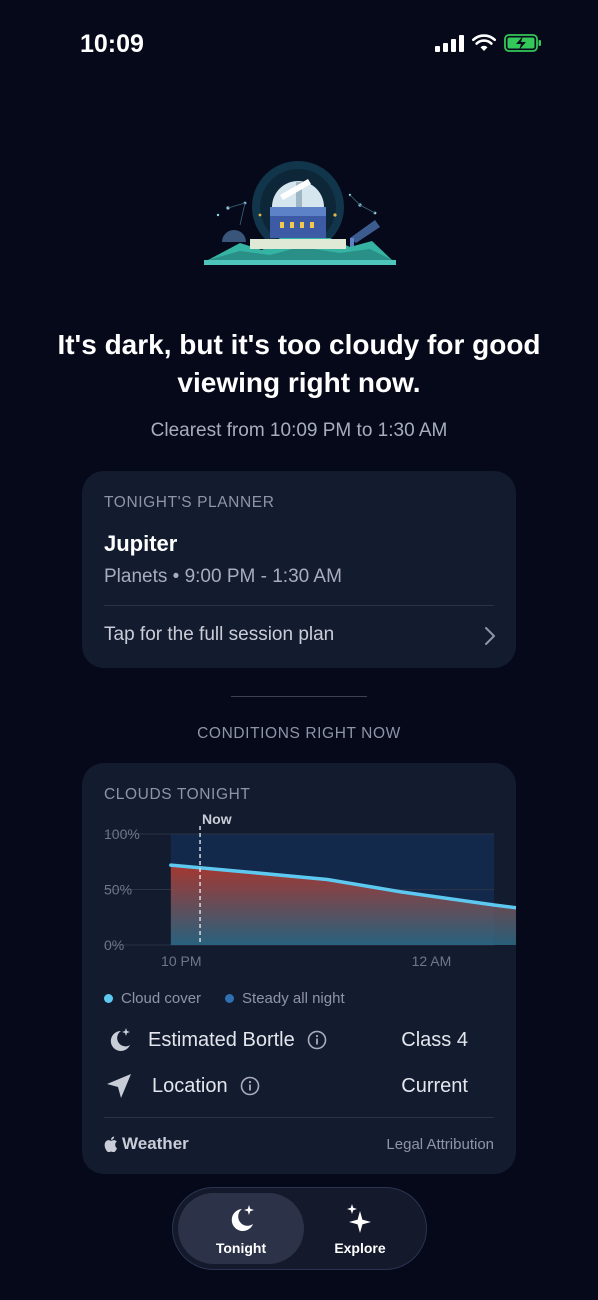 The height and width of the screenshot is (1300, 598). I want to click on bortle-row: Estimated Bortle Class 4, so click(286, 1040).